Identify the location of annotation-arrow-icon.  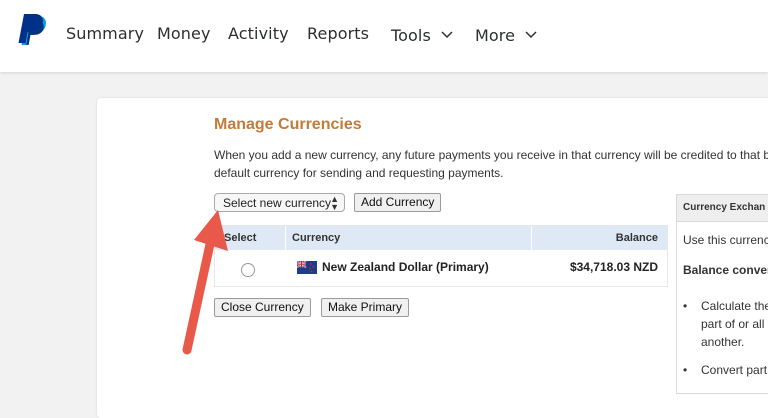
(205, 285).